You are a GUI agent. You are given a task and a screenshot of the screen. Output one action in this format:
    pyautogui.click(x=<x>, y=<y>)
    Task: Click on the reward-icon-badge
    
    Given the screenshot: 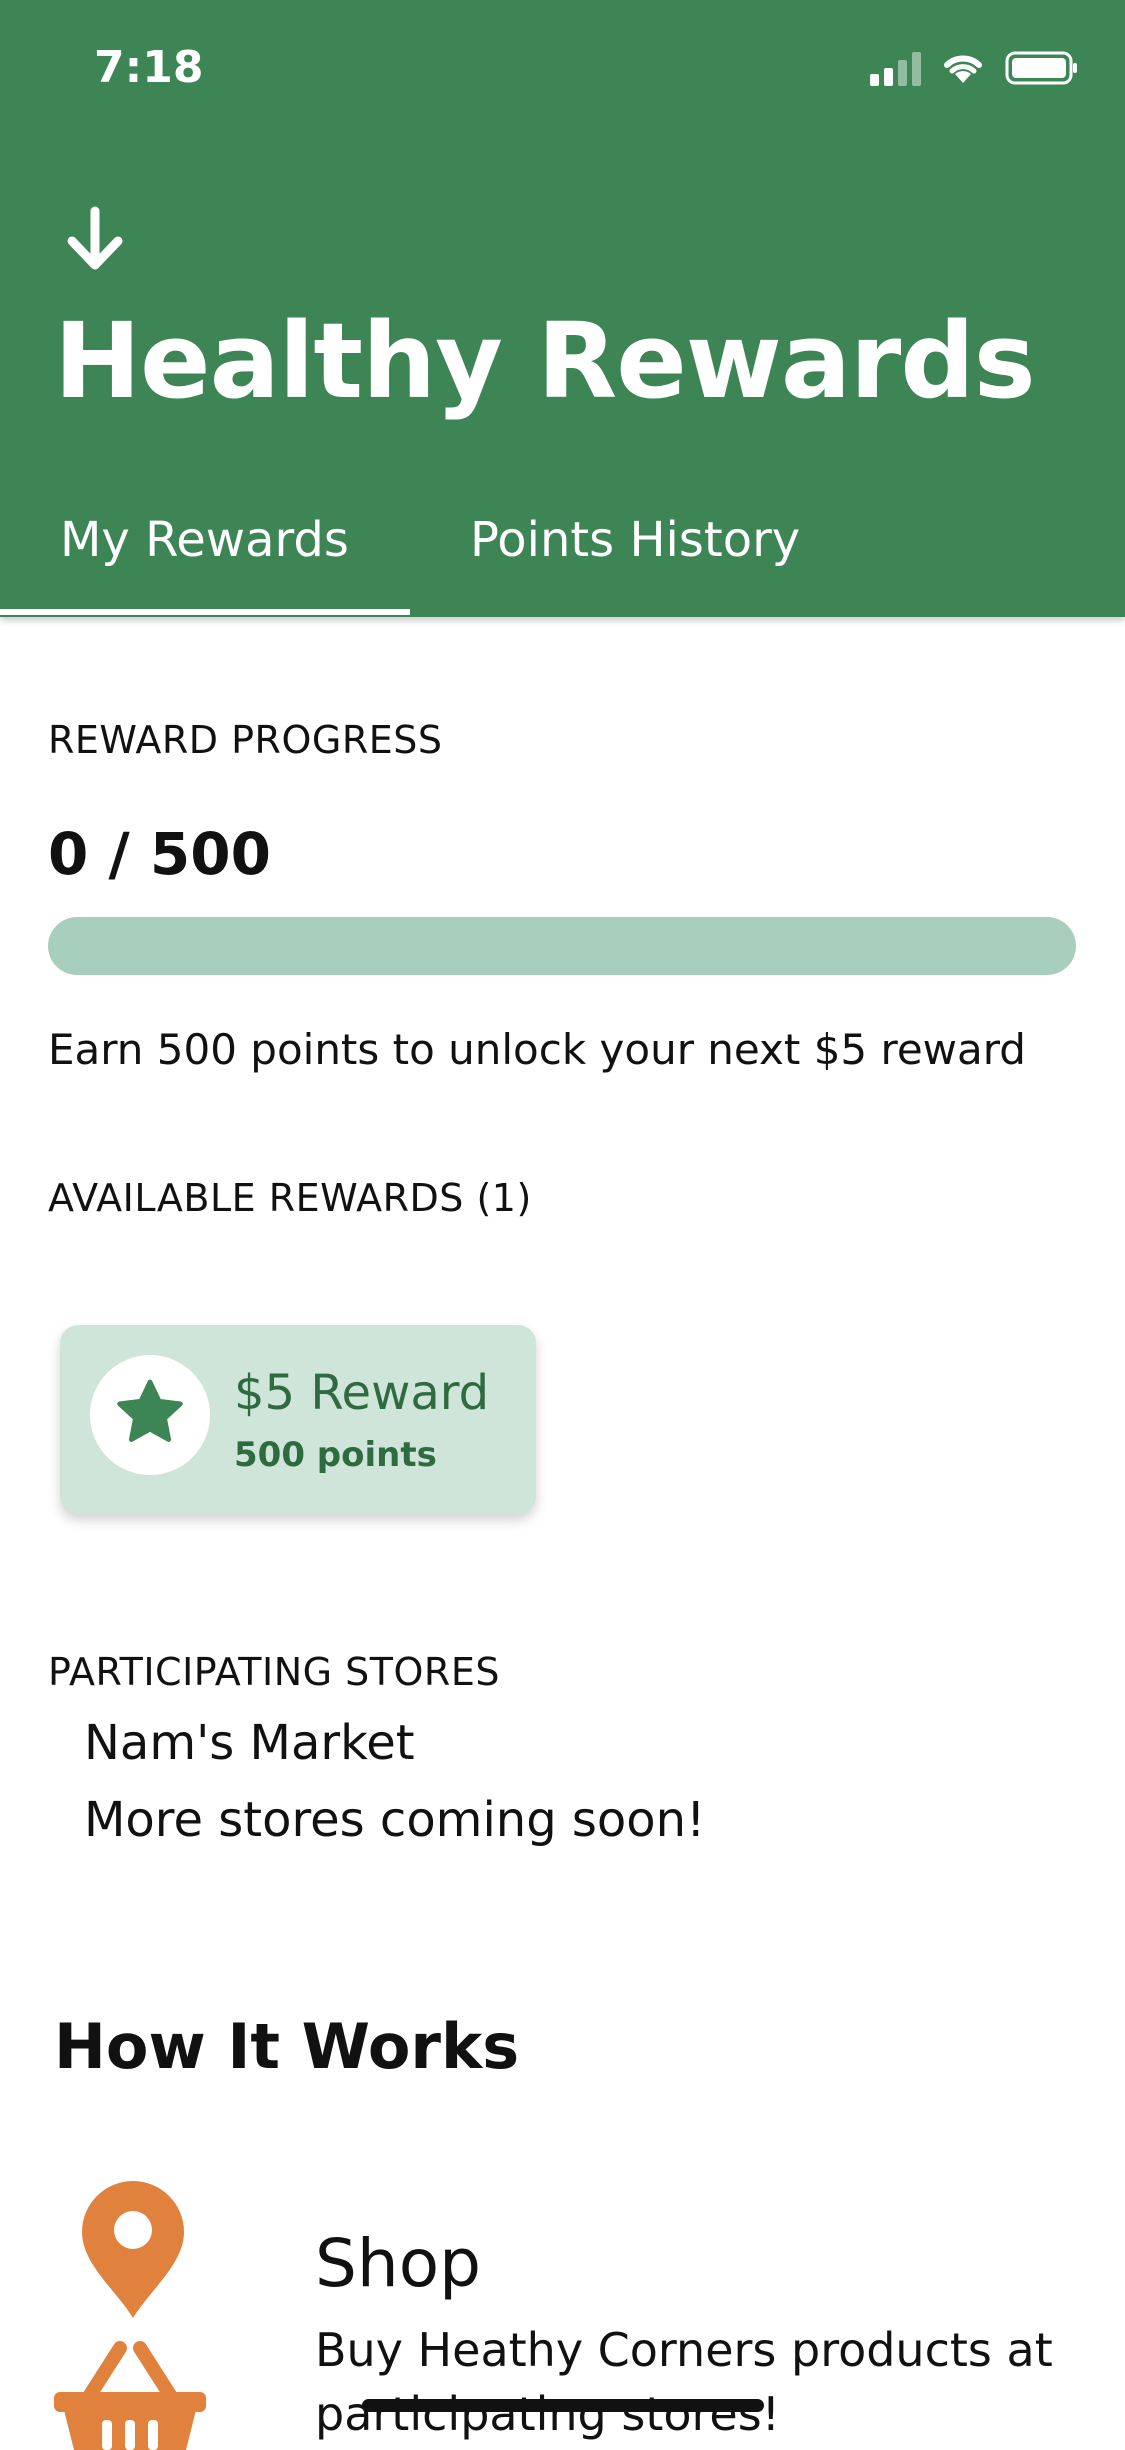 What is the action you would take?
    pyautogui.click(x=150, y=1415)
    